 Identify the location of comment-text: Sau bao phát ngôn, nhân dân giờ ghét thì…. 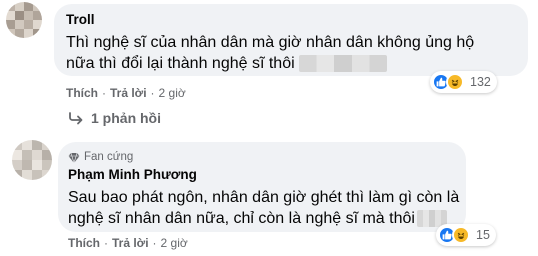
(263, 208).